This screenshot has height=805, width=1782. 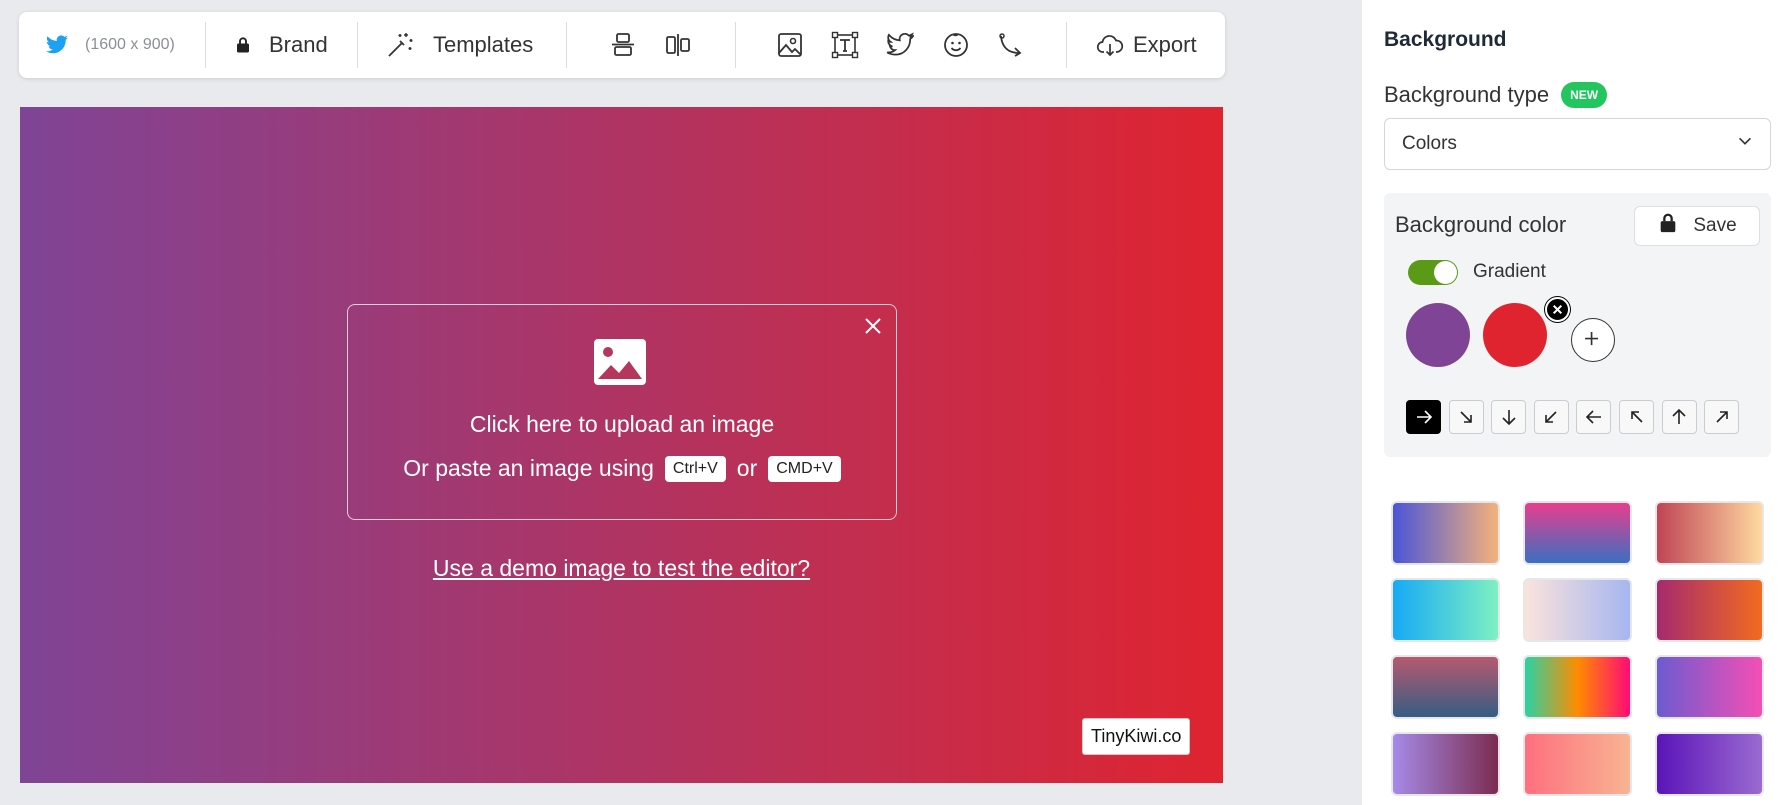 I want to click on direction-up-left-button, so click(x=1636, y=417).